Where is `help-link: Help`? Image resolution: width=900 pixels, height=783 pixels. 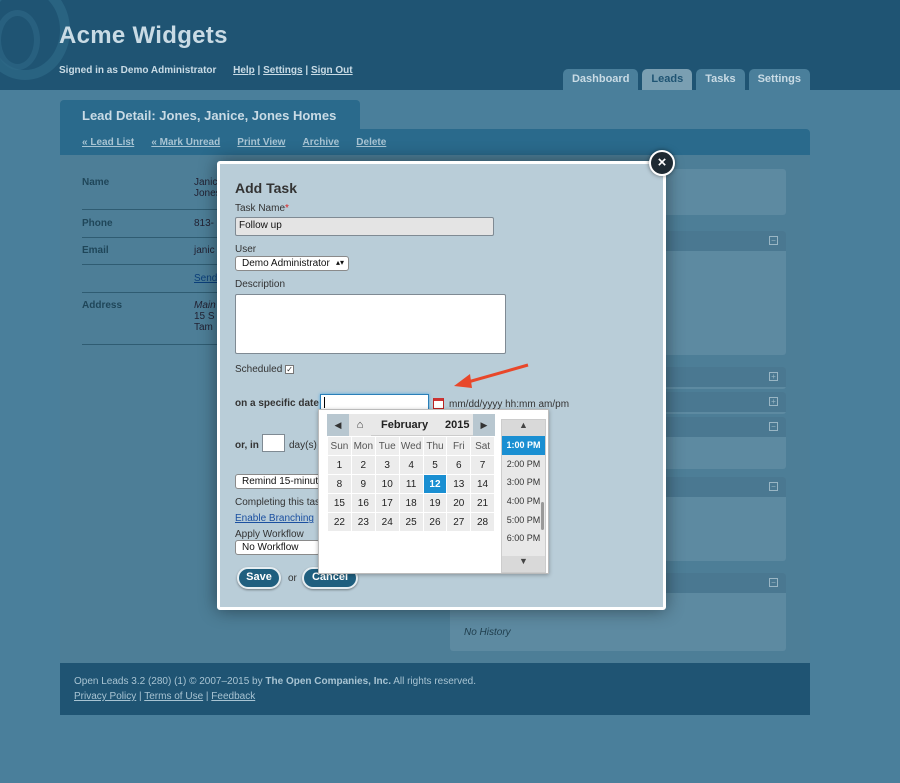
help-link: Help is located at coordinates (244, 70).